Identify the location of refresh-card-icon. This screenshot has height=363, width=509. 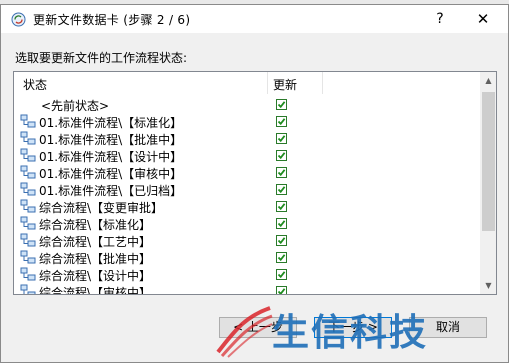
(18, 19).